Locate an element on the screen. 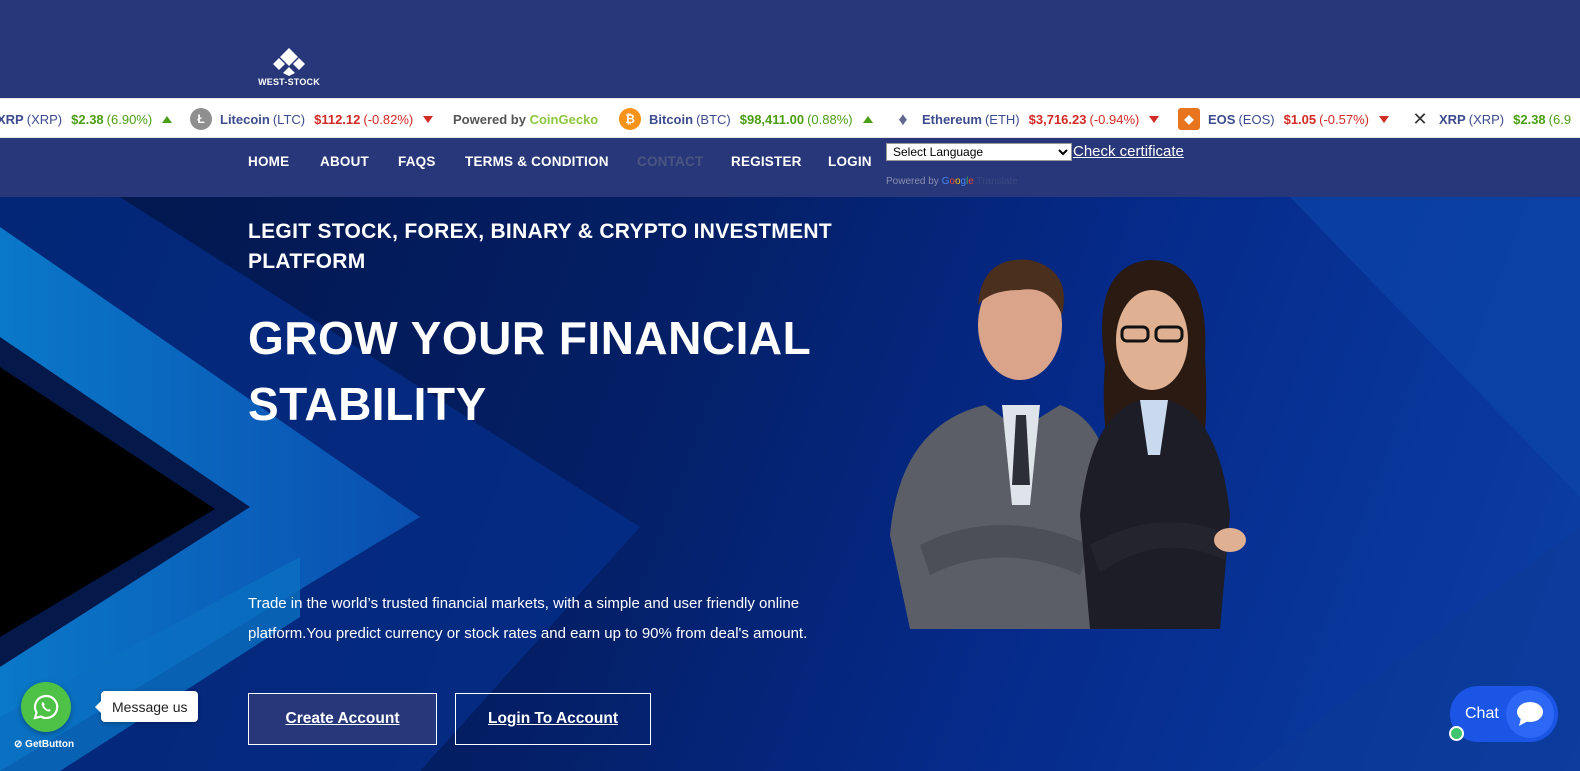 The image size is (1580, 771). coin-symbol: (EOS) is located at coordinates (1256, 119).